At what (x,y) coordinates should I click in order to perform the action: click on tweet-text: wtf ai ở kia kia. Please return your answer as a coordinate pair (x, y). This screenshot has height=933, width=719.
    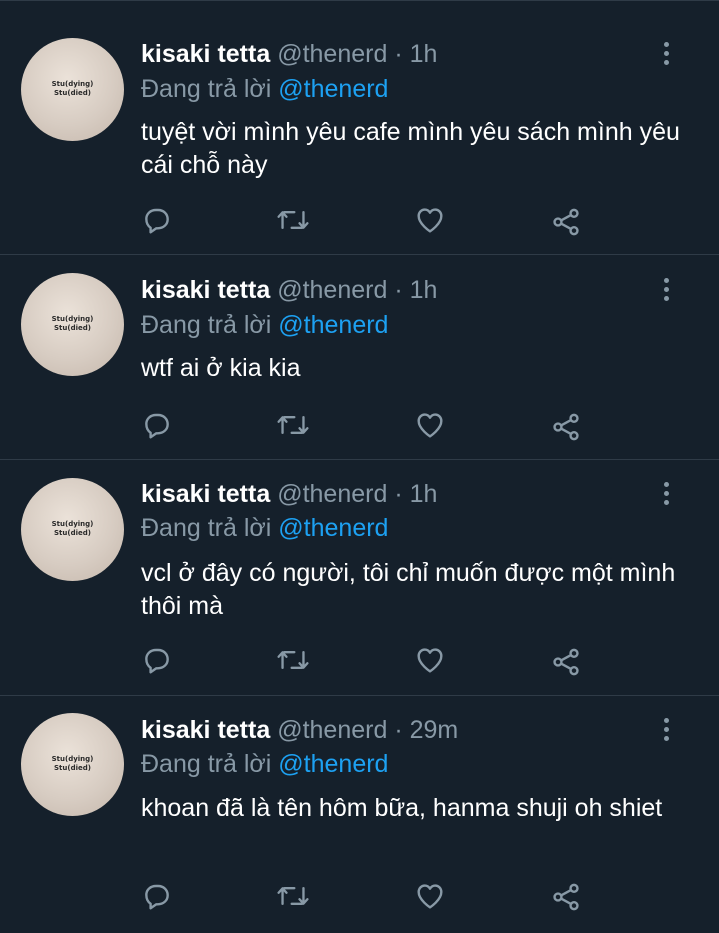
    Looking at the image, I should click on (221, 368).